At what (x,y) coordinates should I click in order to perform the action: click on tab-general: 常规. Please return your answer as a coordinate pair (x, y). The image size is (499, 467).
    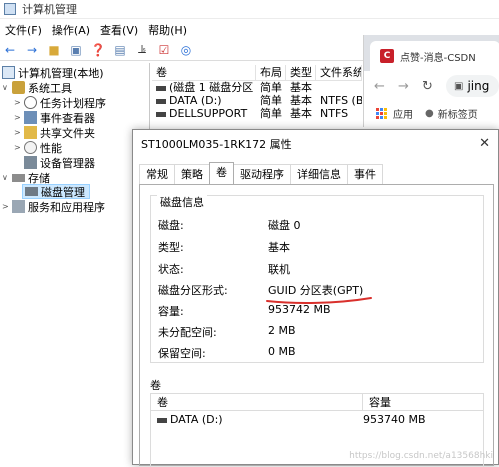
    Looking at the image, I should click on (157, 174).